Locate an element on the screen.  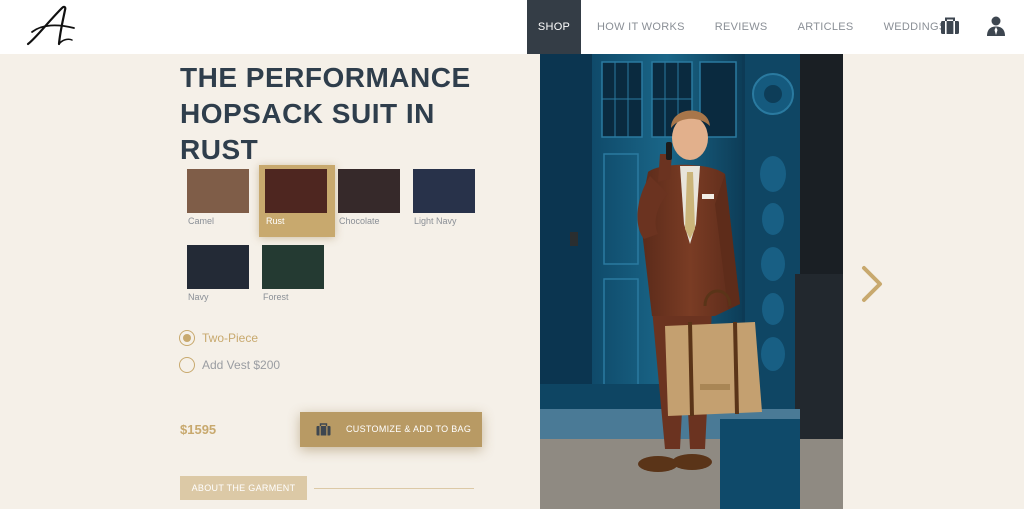
nav-shop: SHOP is located at coordinates (554, 27).